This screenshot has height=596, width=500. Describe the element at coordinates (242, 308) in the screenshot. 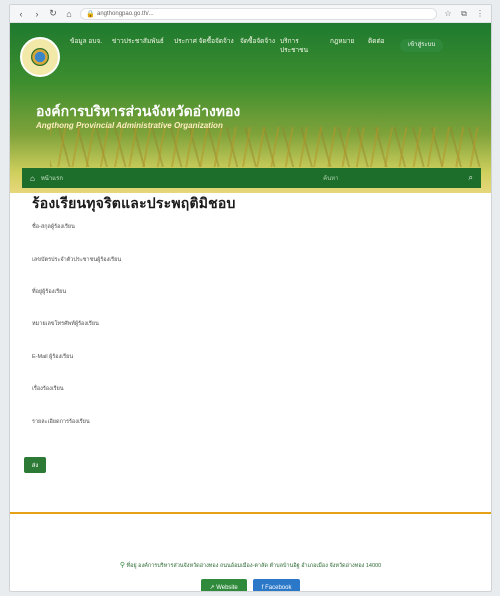

I see `address-input` at that location.